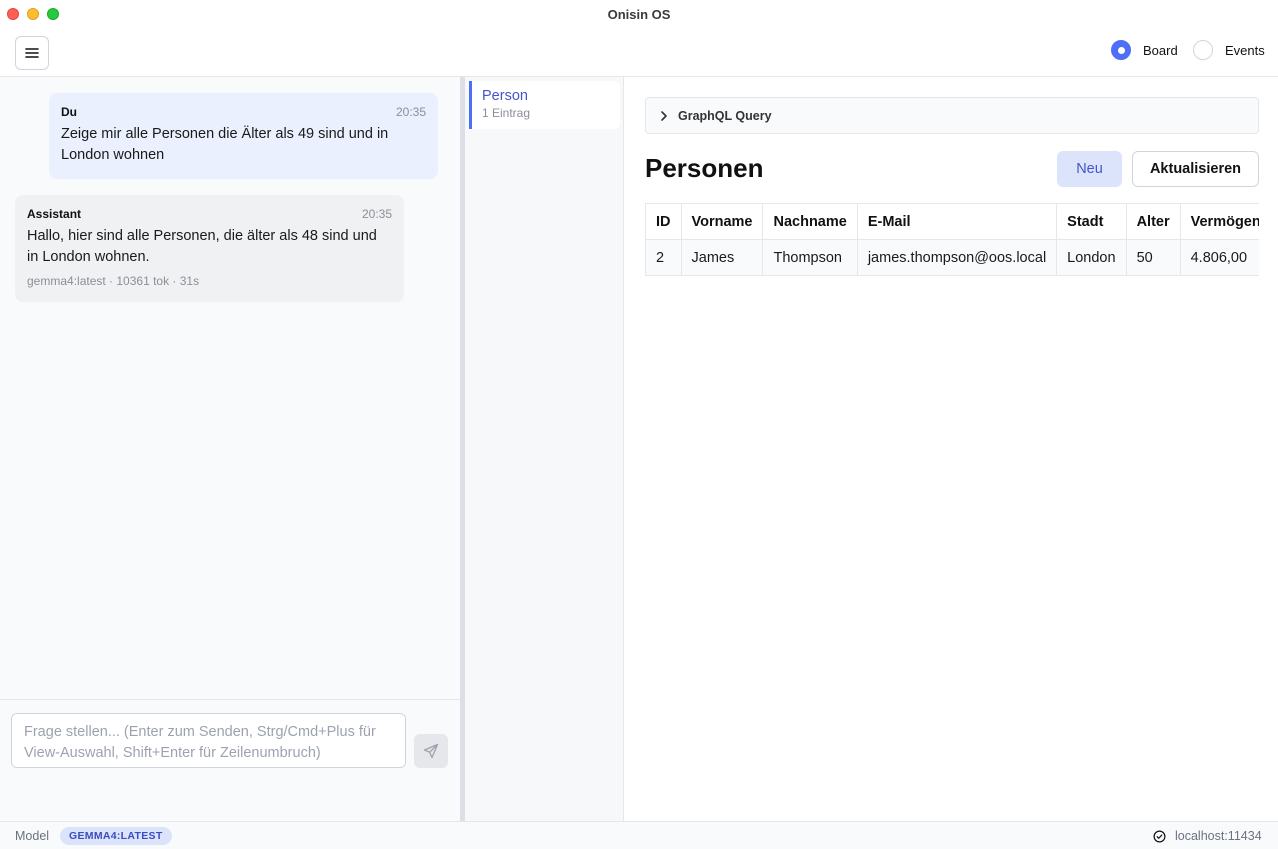 The width and height of the screenshot is (1278, 849). Describe the element at coordinates (810, 257) in the screenshot. I see `table-cell: Thompson` at that location.